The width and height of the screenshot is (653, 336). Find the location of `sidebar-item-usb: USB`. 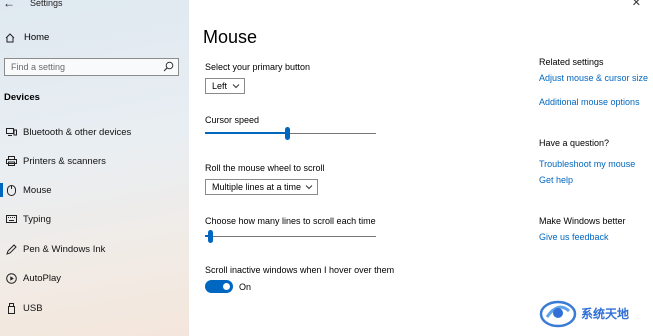

sidebar-item-usb: USB is located at coordinates (24, 308).